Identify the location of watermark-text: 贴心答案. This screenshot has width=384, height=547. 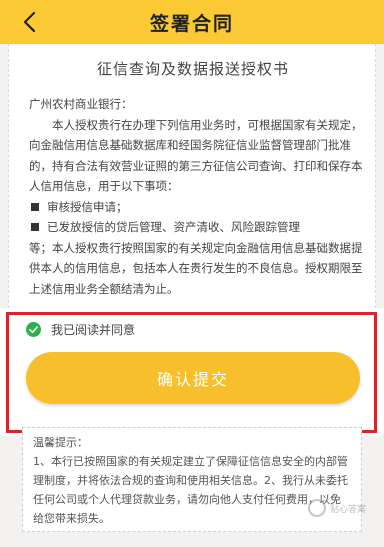
(347, 509).